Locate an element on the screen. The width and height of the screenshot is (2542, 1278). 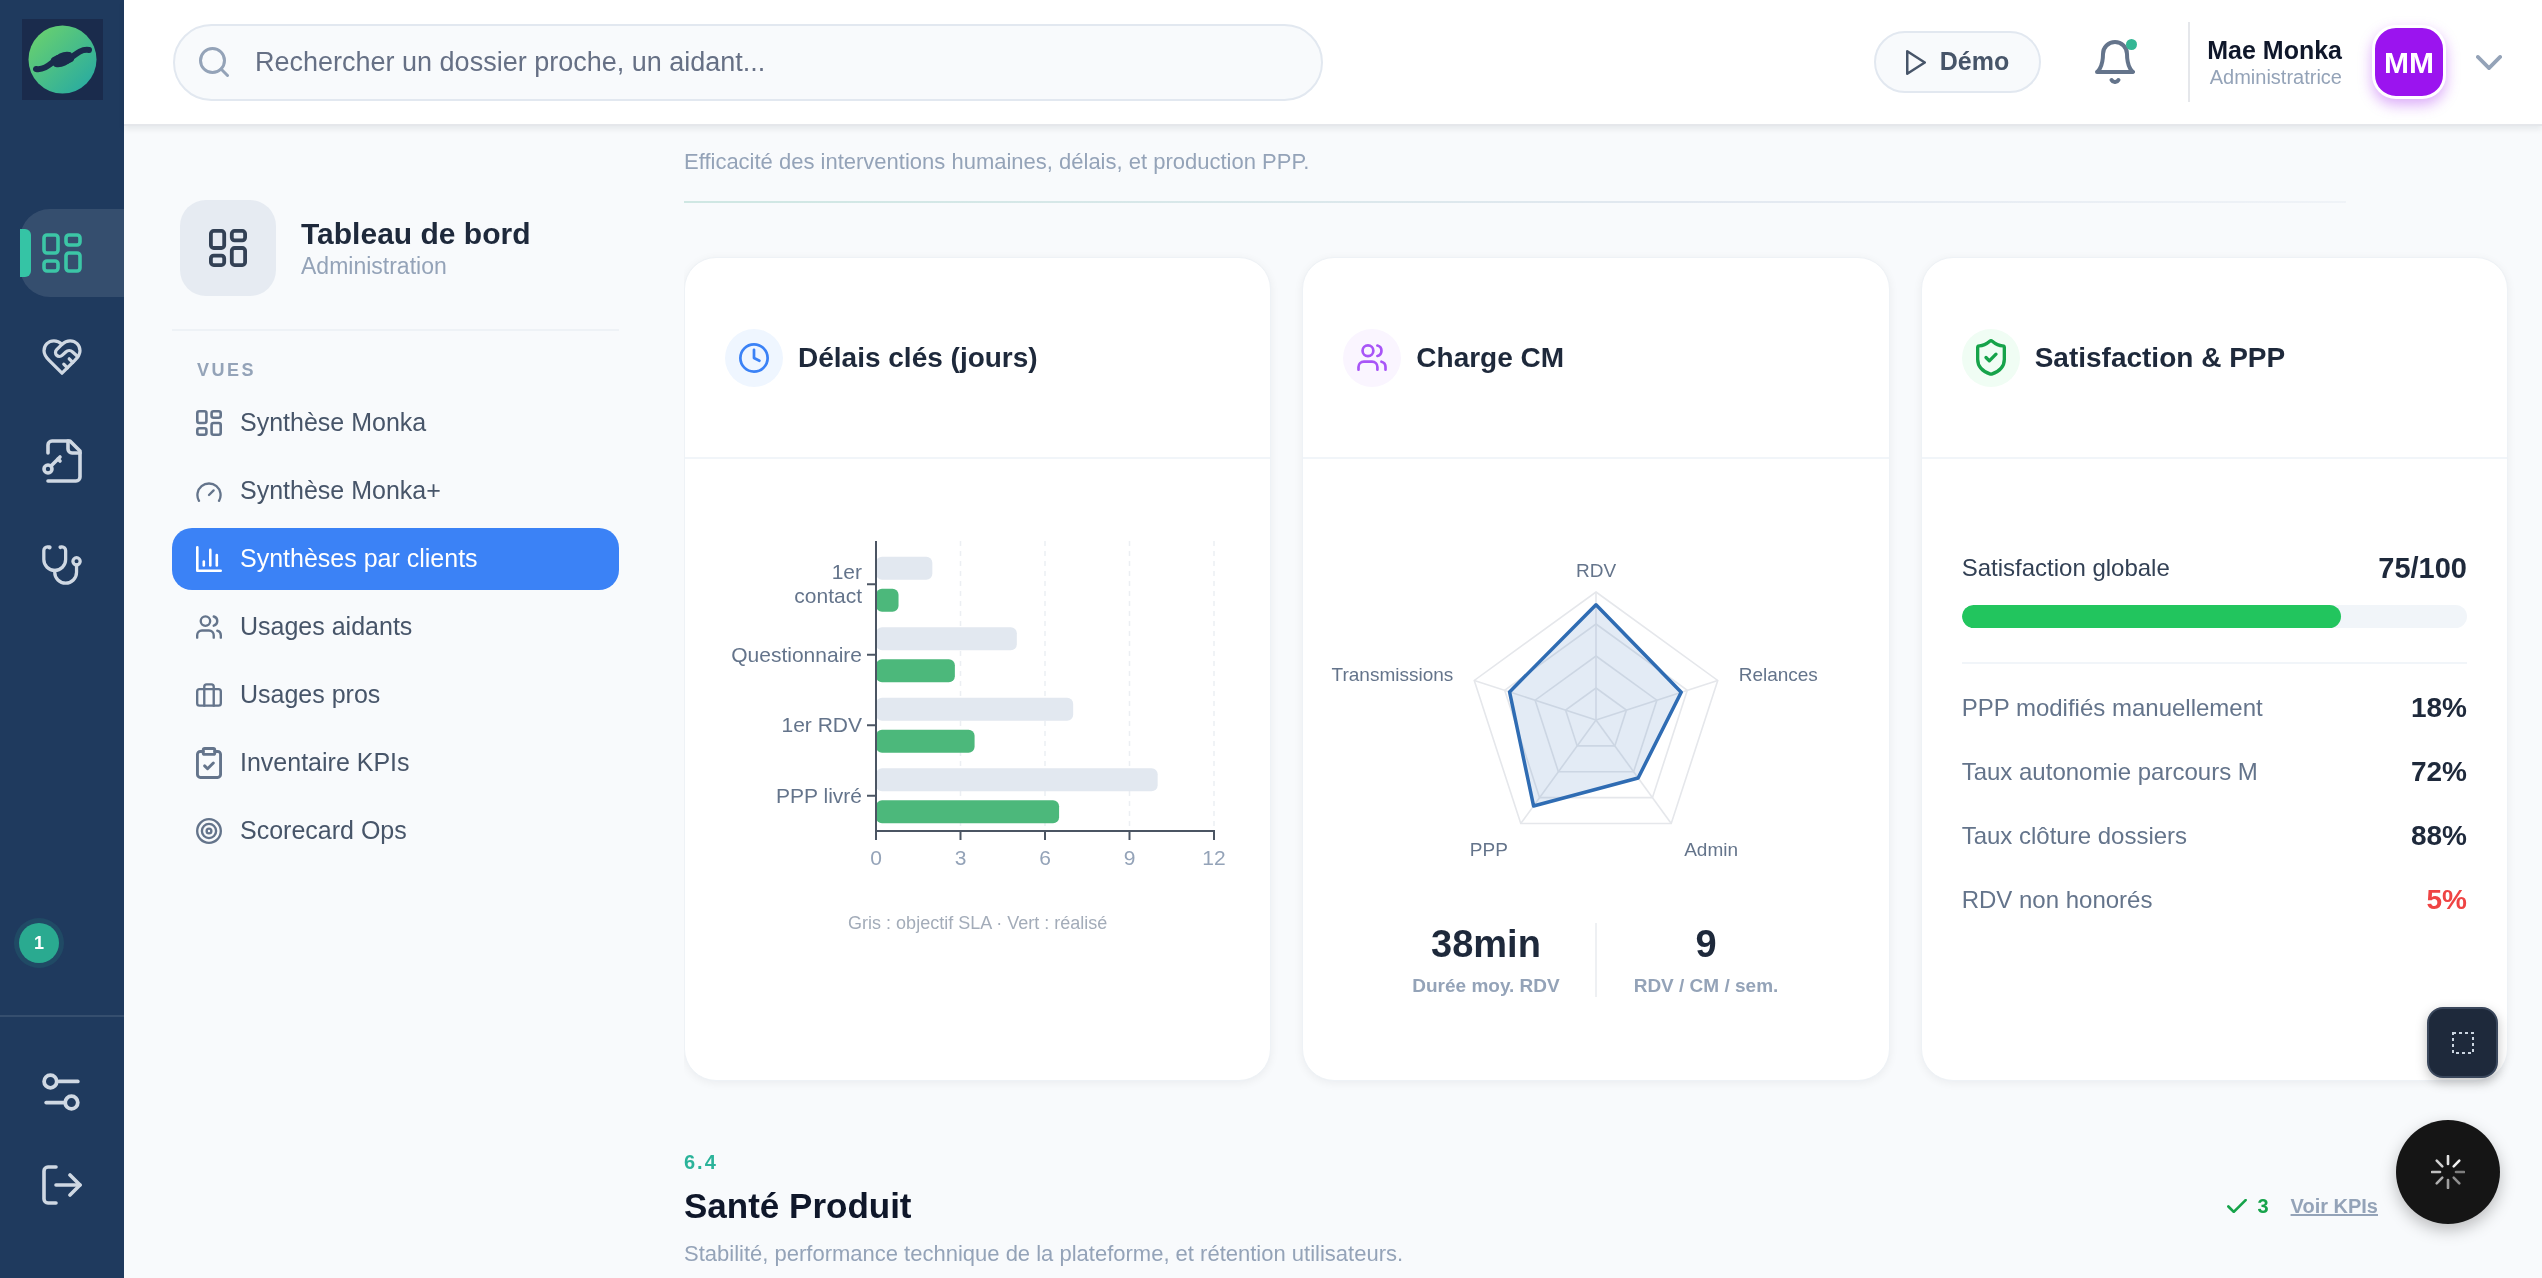
search-icon is located at coordinates (214, 61).